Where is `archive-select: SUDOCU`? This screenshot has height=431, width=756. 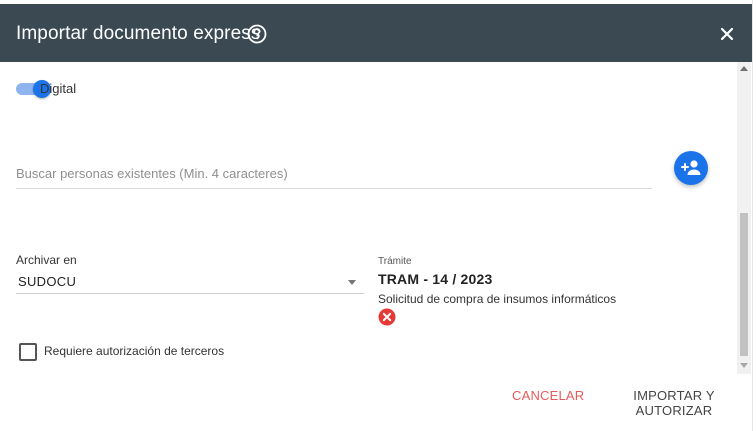 archive-select: SUDOCU is located at coordinates (190, 281).